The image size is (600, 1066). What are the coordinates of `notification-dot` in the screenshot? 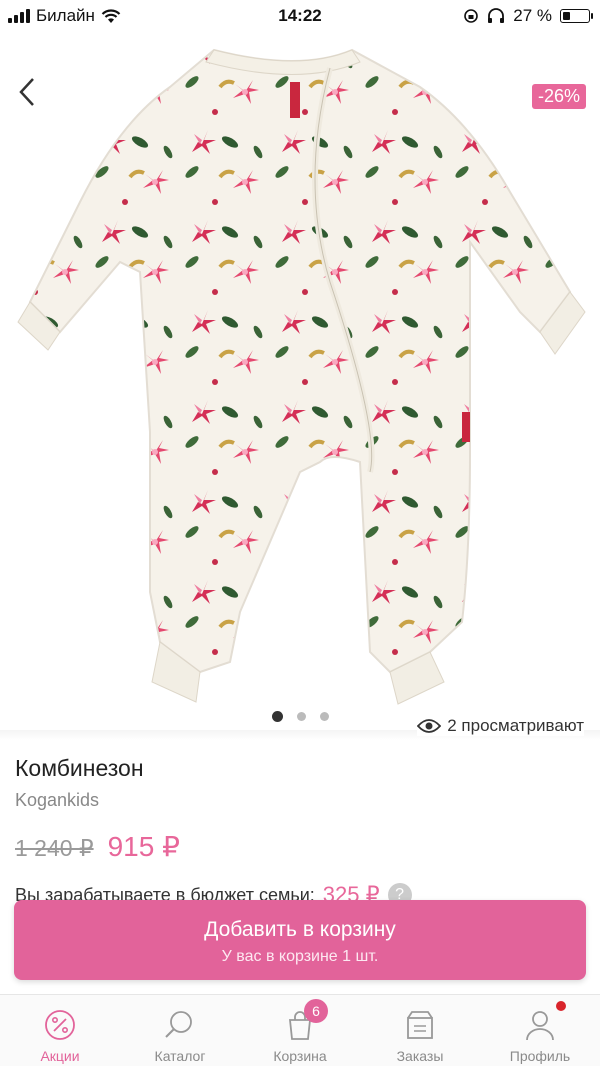 It's located at (561, 1006).